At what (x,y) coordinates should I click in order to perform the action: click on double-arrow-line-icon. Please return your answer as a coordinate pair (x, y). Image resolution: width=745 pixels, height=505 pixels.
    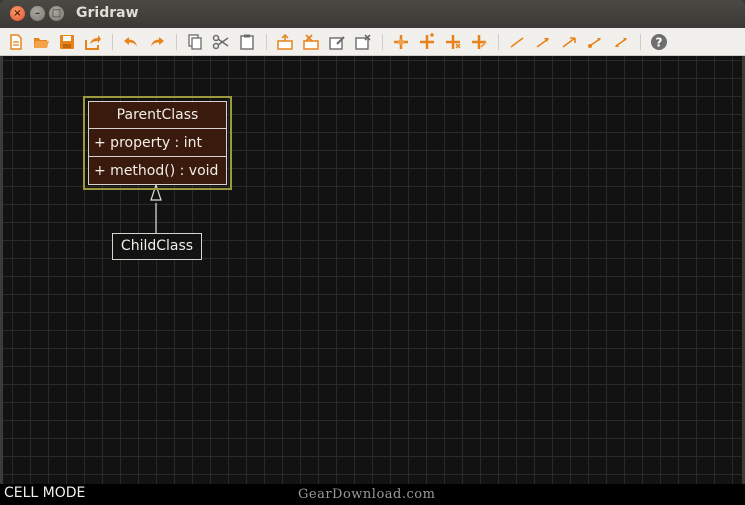
    Looking at the image, I should click on (621, 42).